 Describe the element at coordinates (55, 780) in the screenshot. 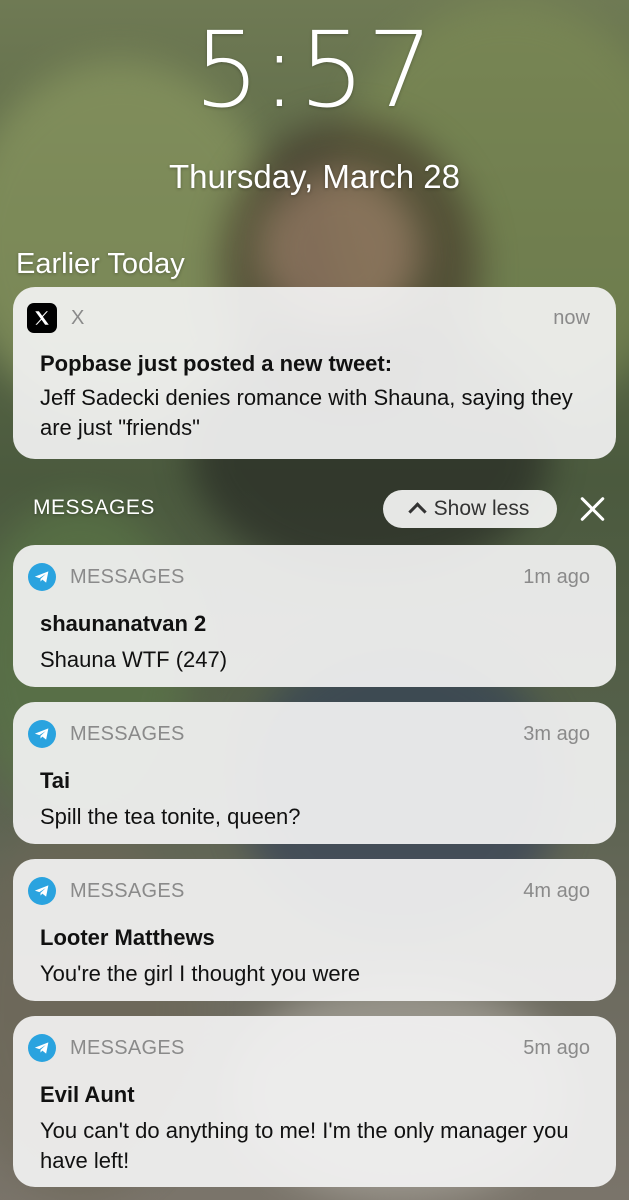

I see `message-sender: Tai` at that location.